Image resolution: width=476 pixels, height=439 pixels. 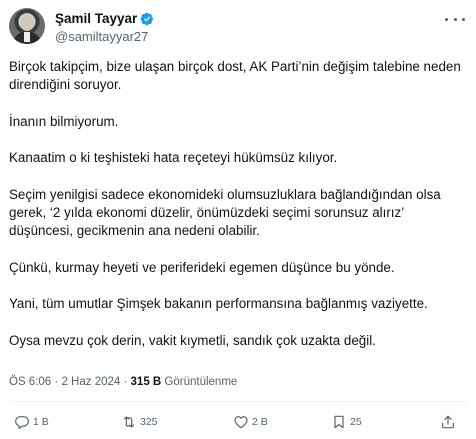 What do you see at coordinates (250, 422) in the screenshot?
I see `like-button: 2 B` at bounding box center [250, 422].